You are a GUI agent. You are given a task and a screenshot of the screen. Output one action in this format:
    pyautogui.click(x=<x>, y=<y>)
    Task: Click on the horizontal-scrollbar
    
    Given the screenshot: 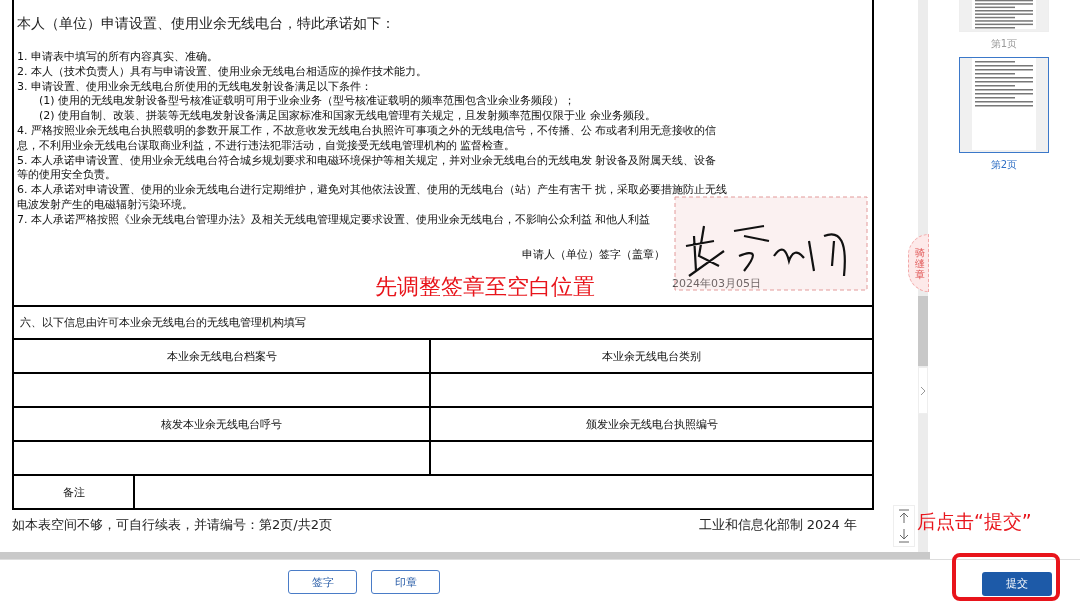 What is the action you would take?
    pyautogui.click(x=465, y=556)
    